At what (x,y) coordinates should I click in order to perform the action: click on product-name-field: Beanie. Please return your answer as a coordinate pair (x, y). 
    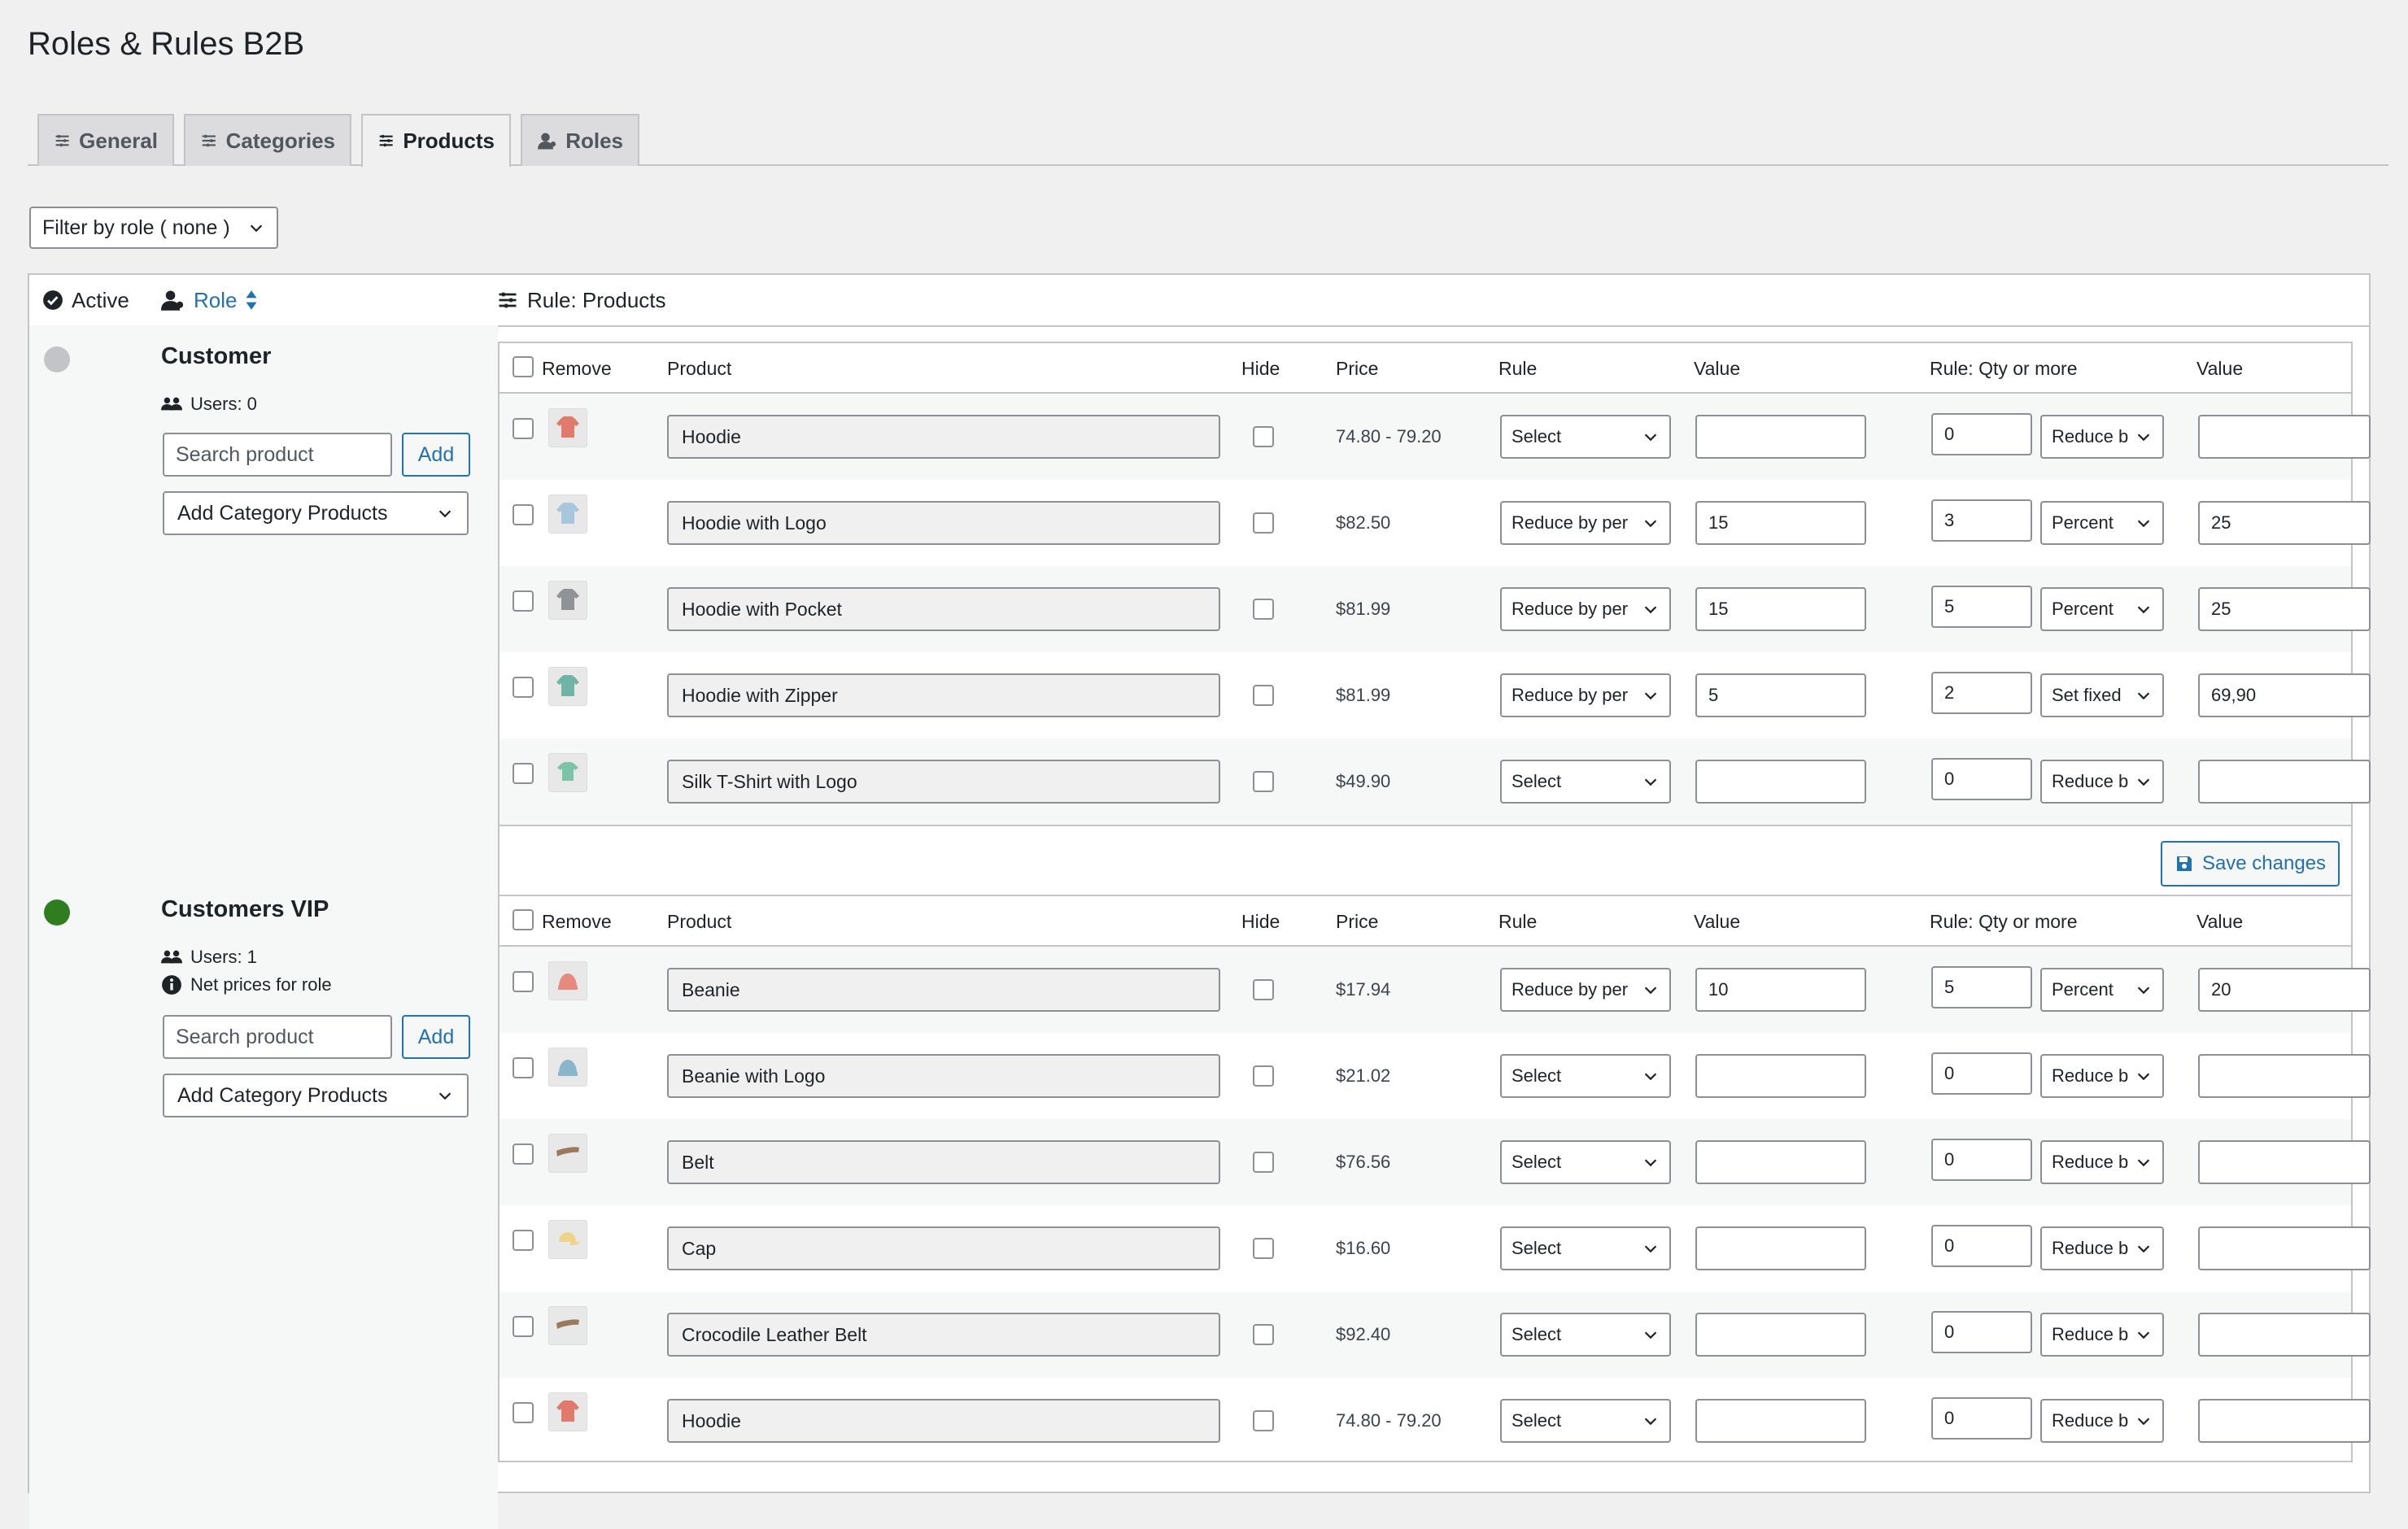
    Looking at the image, I should click on (944, 990).